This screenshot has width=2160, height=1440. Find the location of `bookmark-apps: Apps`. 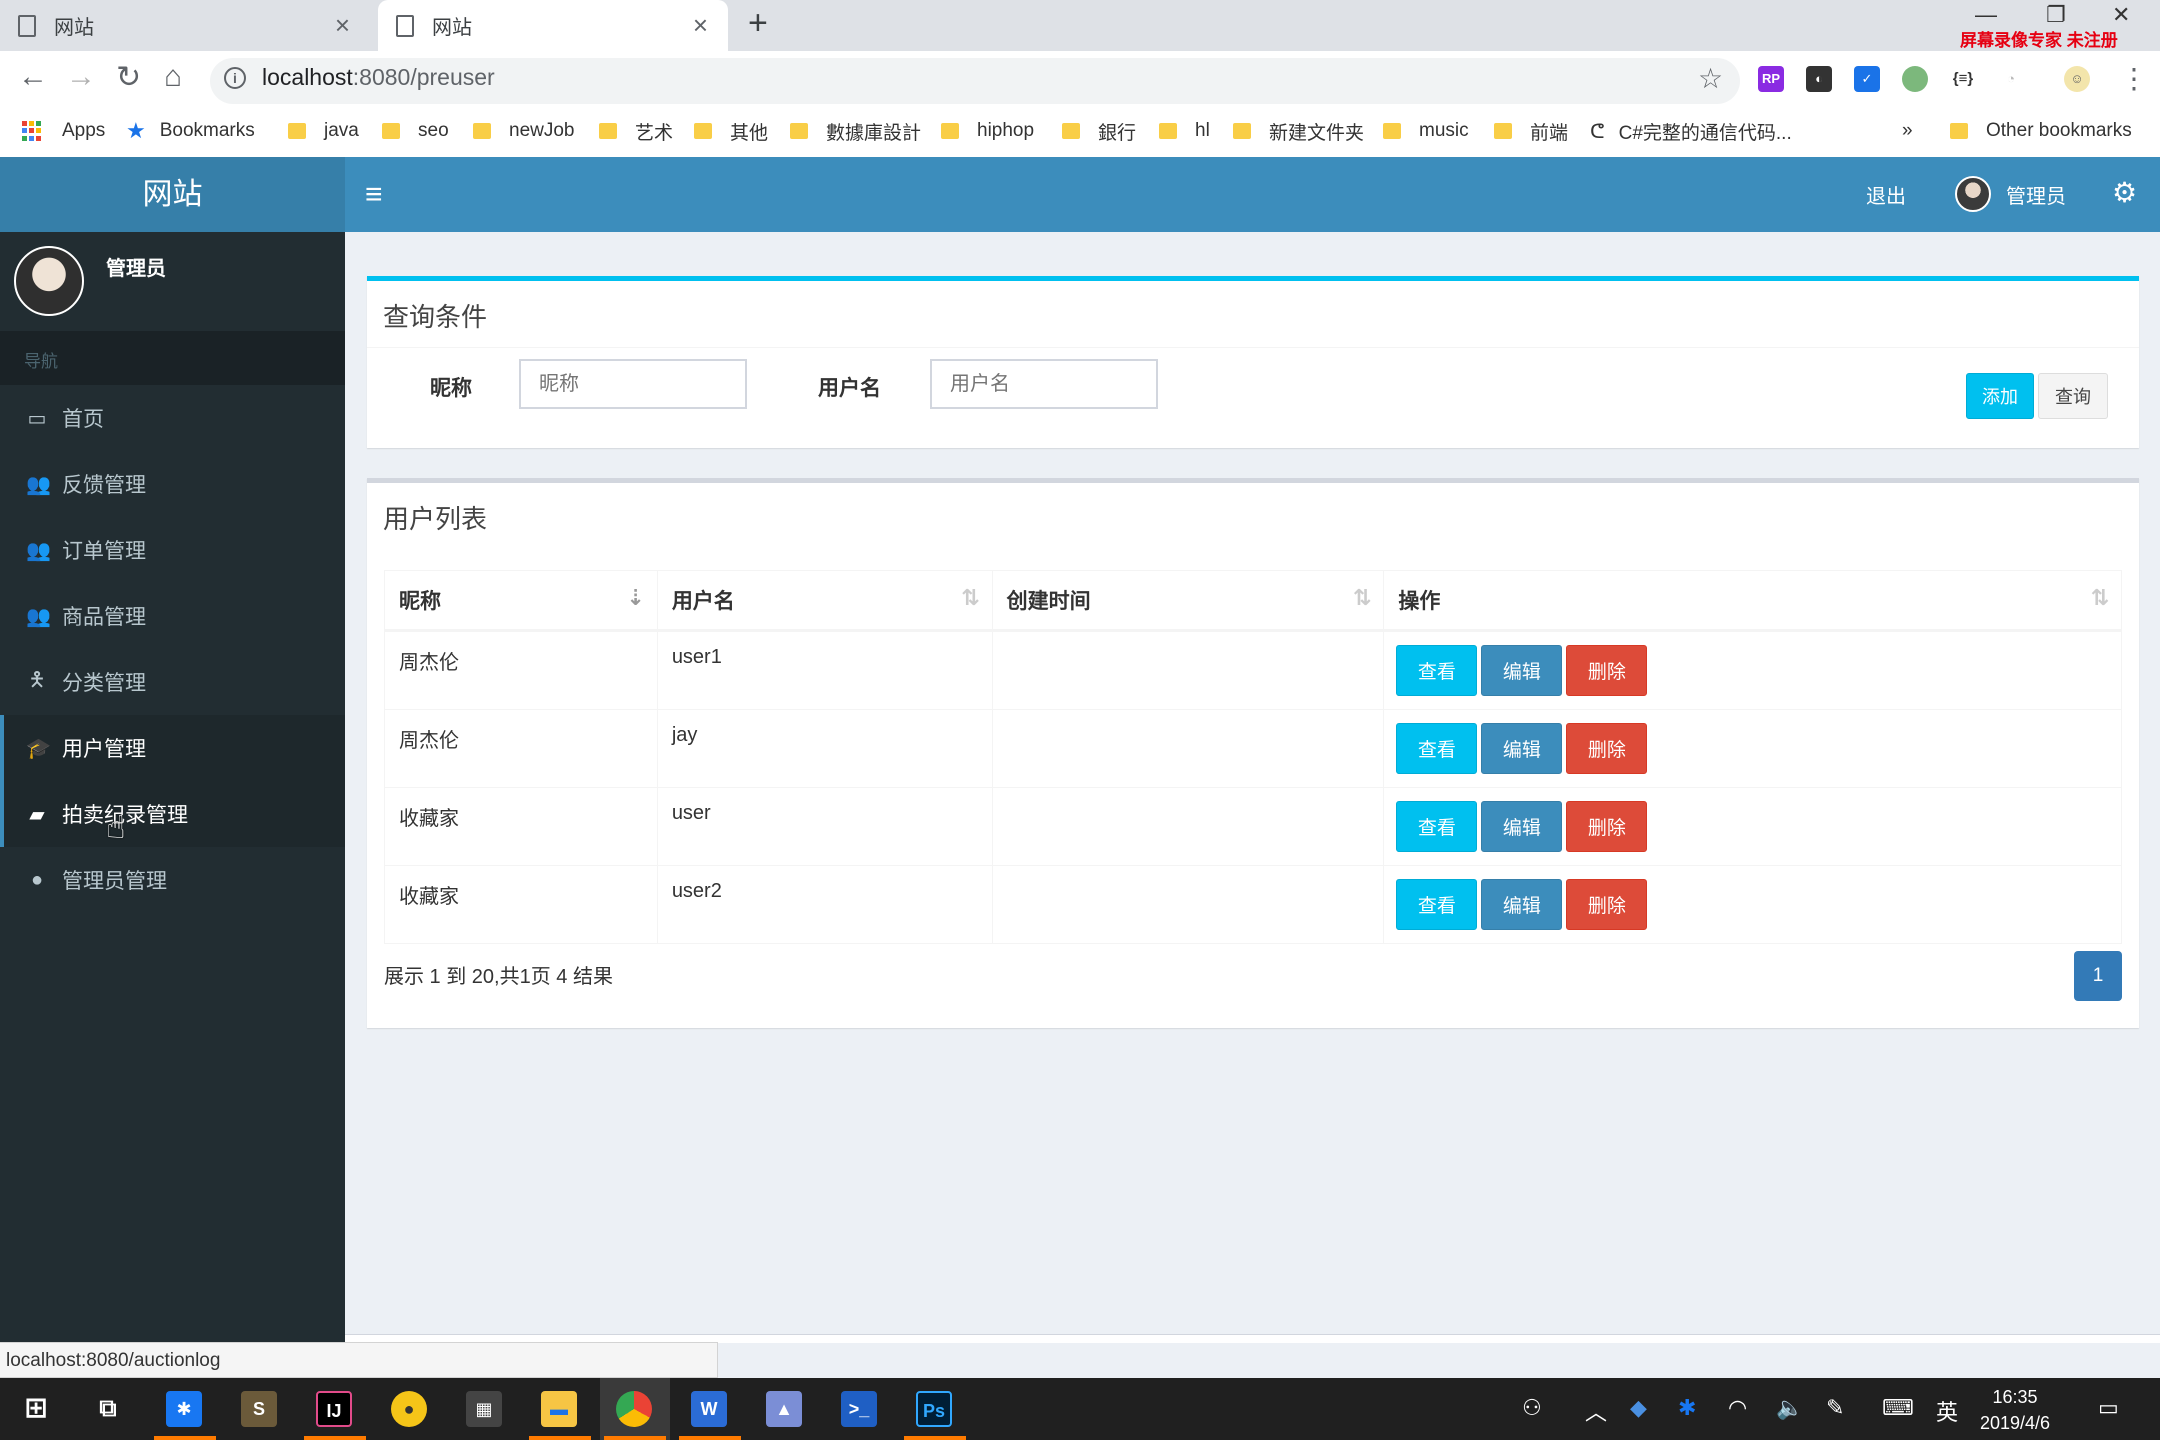

bookmark-apps: Apps is located at coordinates (63, 131).